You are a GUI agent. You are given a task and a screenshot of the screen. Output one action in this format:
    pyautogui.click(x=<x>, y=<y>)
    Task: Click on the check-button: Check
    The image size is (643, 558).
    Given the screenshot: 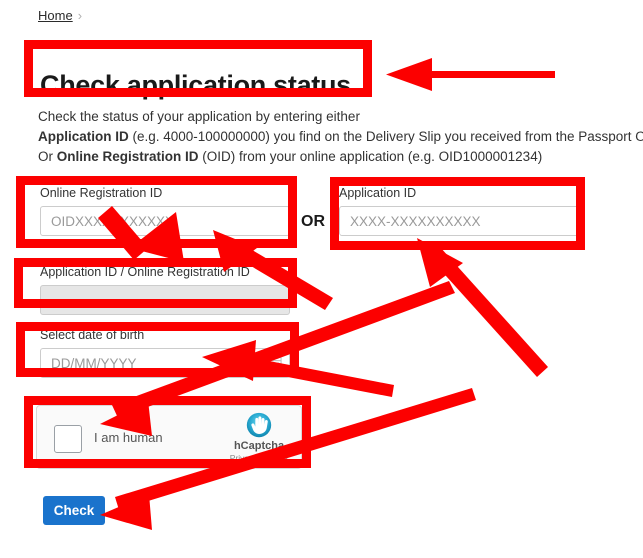 What is the action you would take?
    pyautogui.click(x=74, y=510)
    